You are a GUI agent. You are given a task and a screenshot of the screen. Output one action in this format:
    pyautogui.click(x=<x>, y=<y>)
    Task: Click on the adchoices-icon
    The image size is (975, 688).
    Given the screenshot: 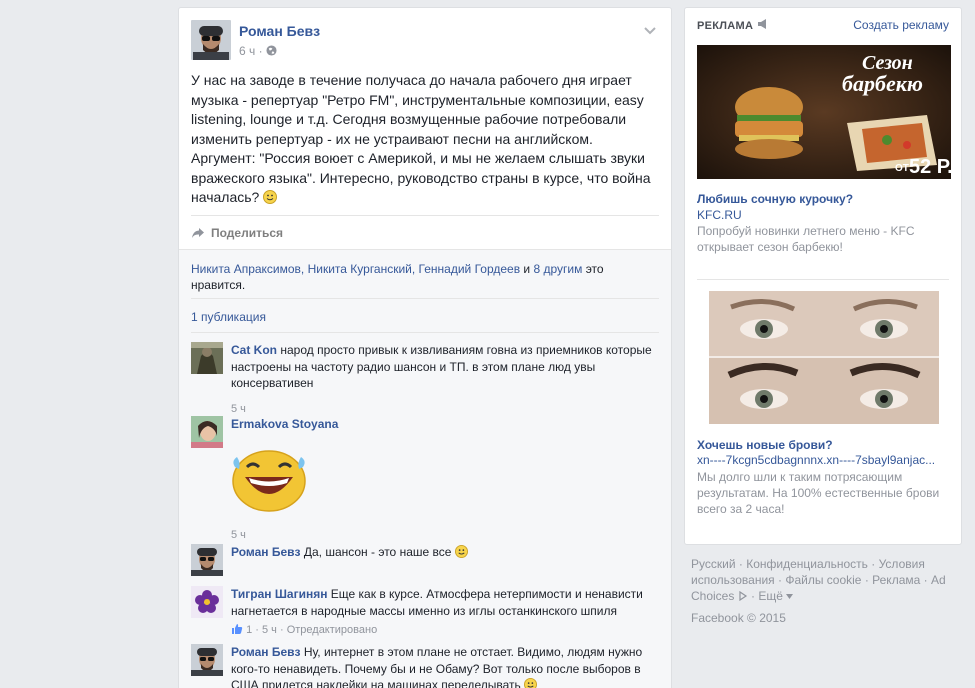 What is the action you would take?
    pyautogui.click(x=743, y=596)
    